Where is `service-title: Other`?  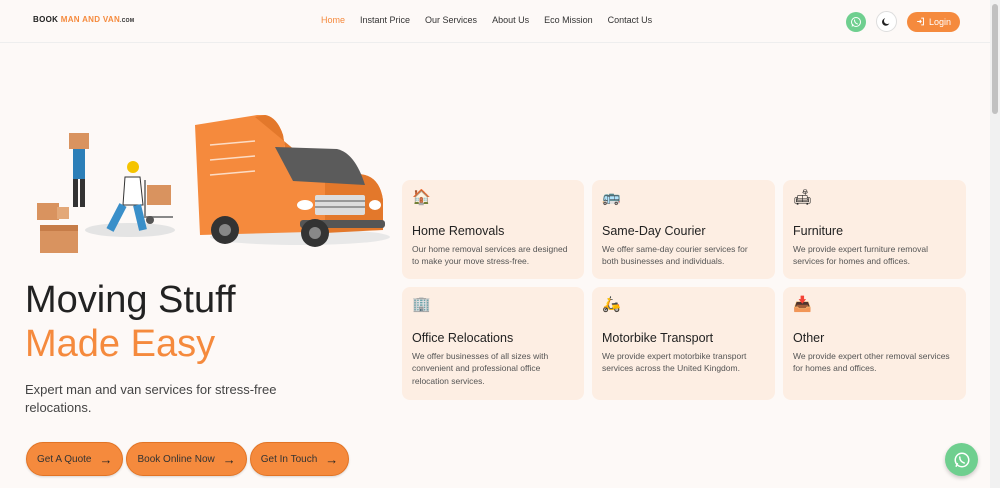
service-title: Other is located at coordinates (809, 338).